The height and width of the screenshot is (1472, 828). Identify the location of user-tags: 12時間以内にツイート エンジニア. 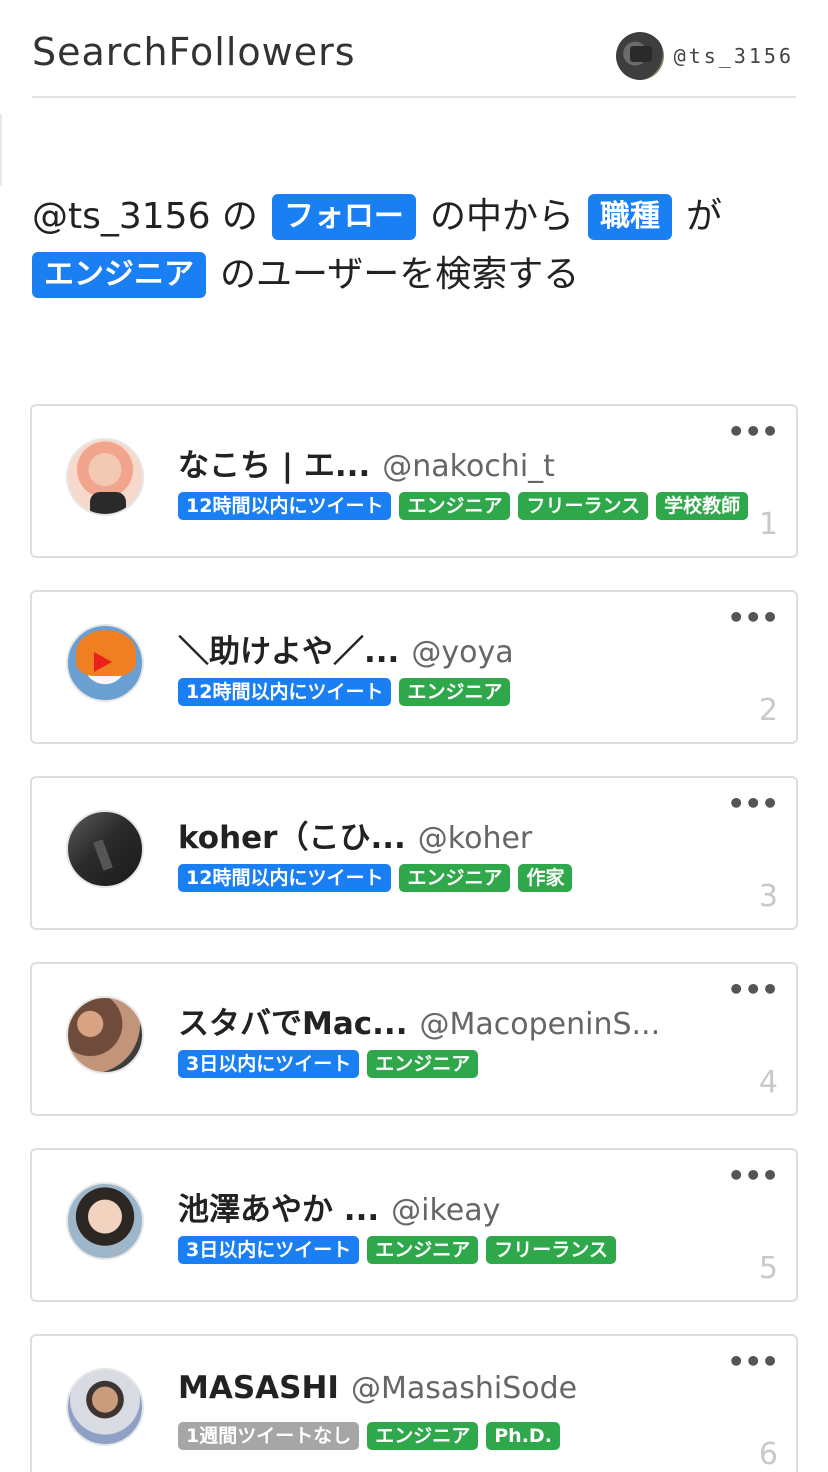
(348, 692).